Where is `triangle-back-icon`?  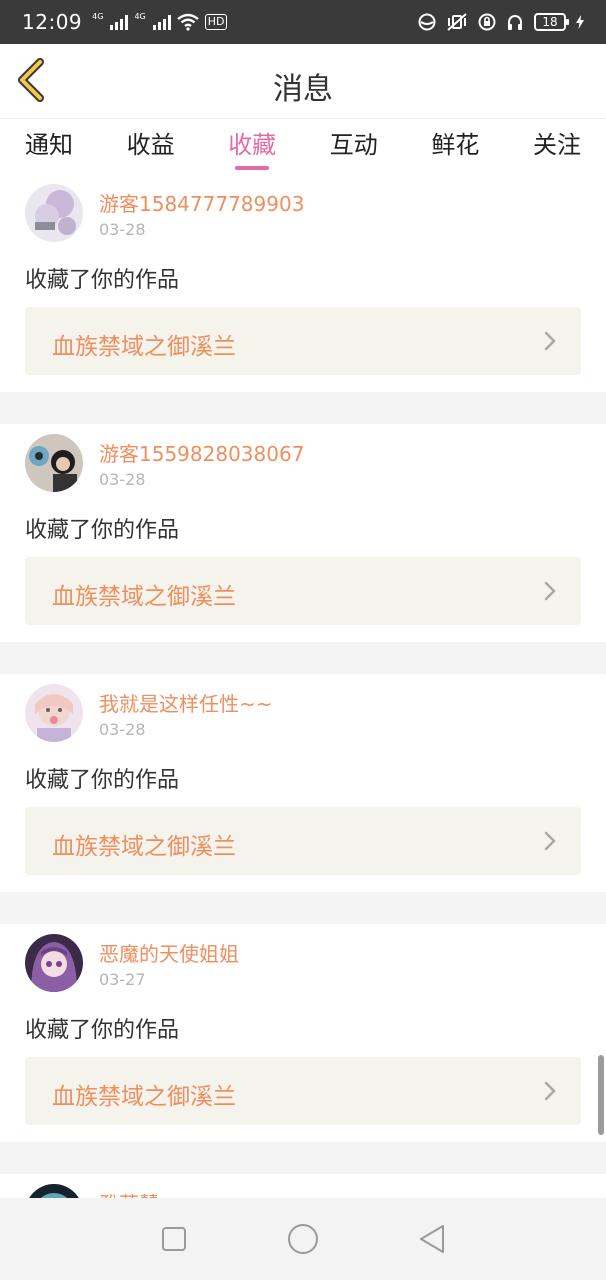
triangle-back-icon is located at coordinates (431, 1239).